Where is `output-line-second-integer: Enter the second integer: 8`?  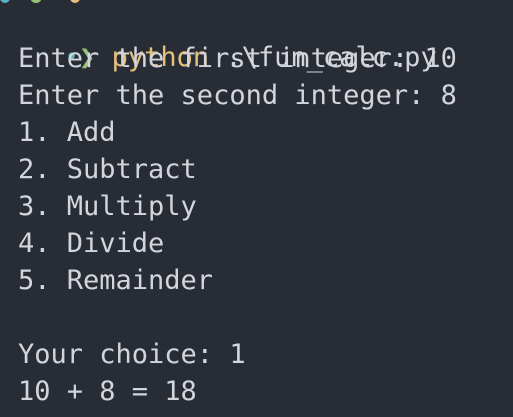 output-line-second-integer: Enter the second integer: 8 is located at coordinates (237, 95).